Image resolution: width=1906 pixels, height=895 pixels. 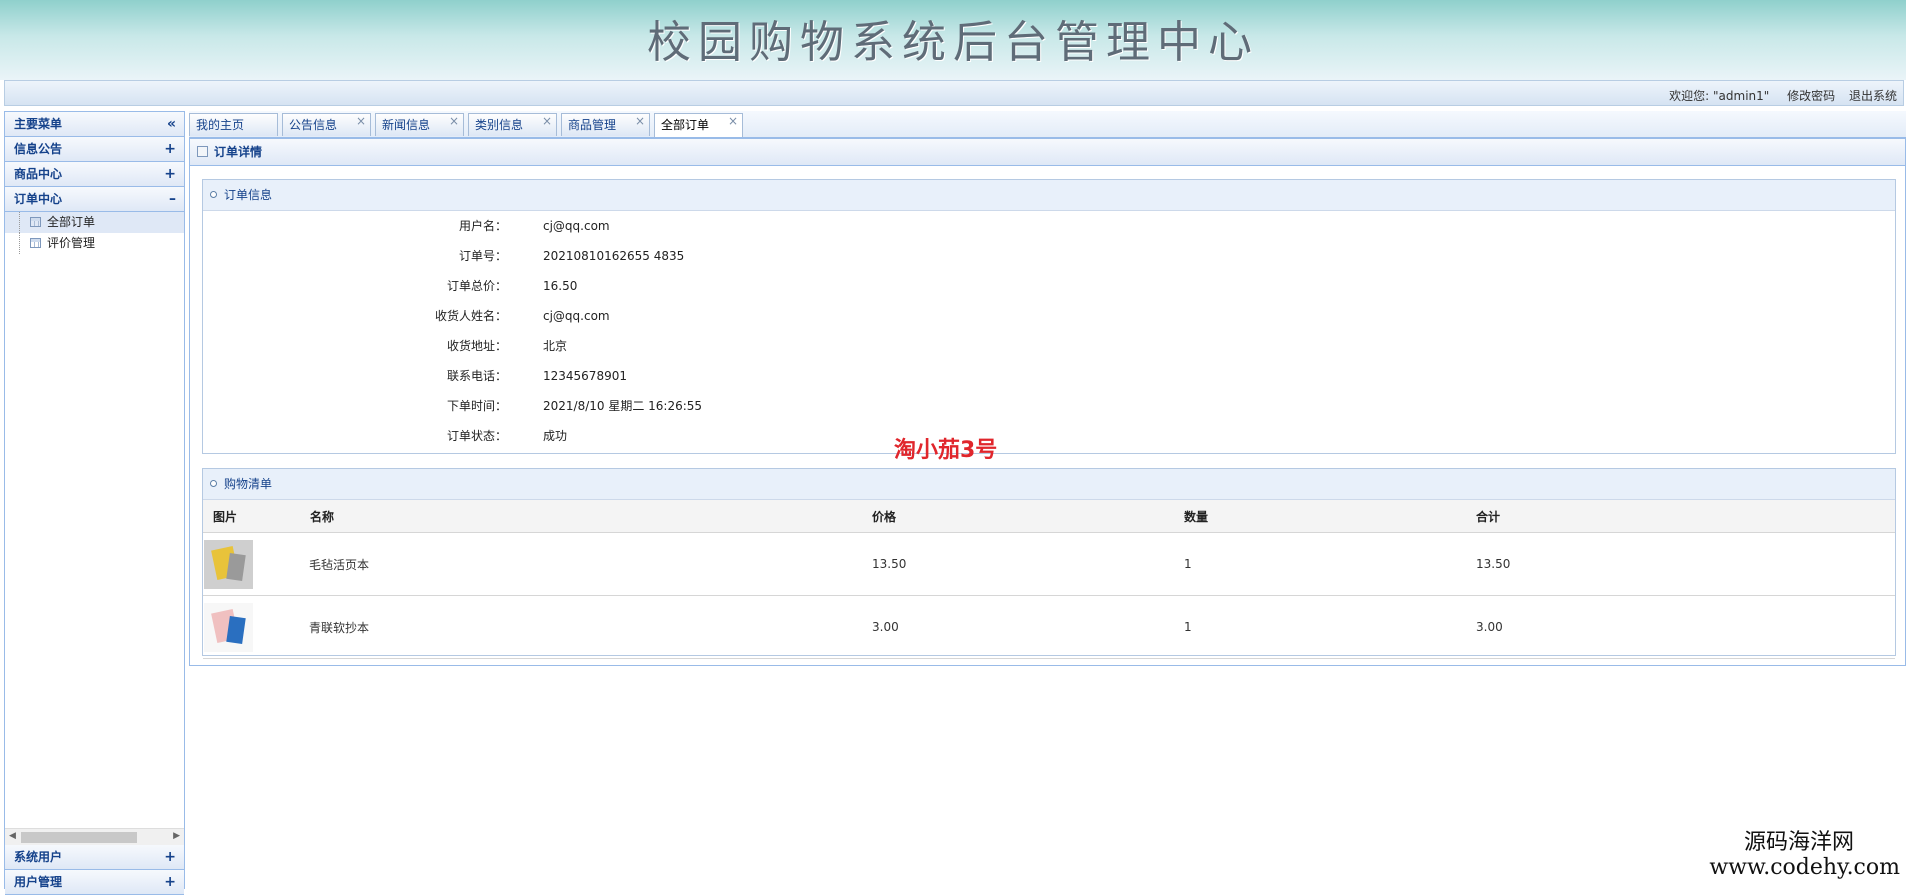 I want to click on sidebar-item-label: 全部订单, so click(x=71, y=222).